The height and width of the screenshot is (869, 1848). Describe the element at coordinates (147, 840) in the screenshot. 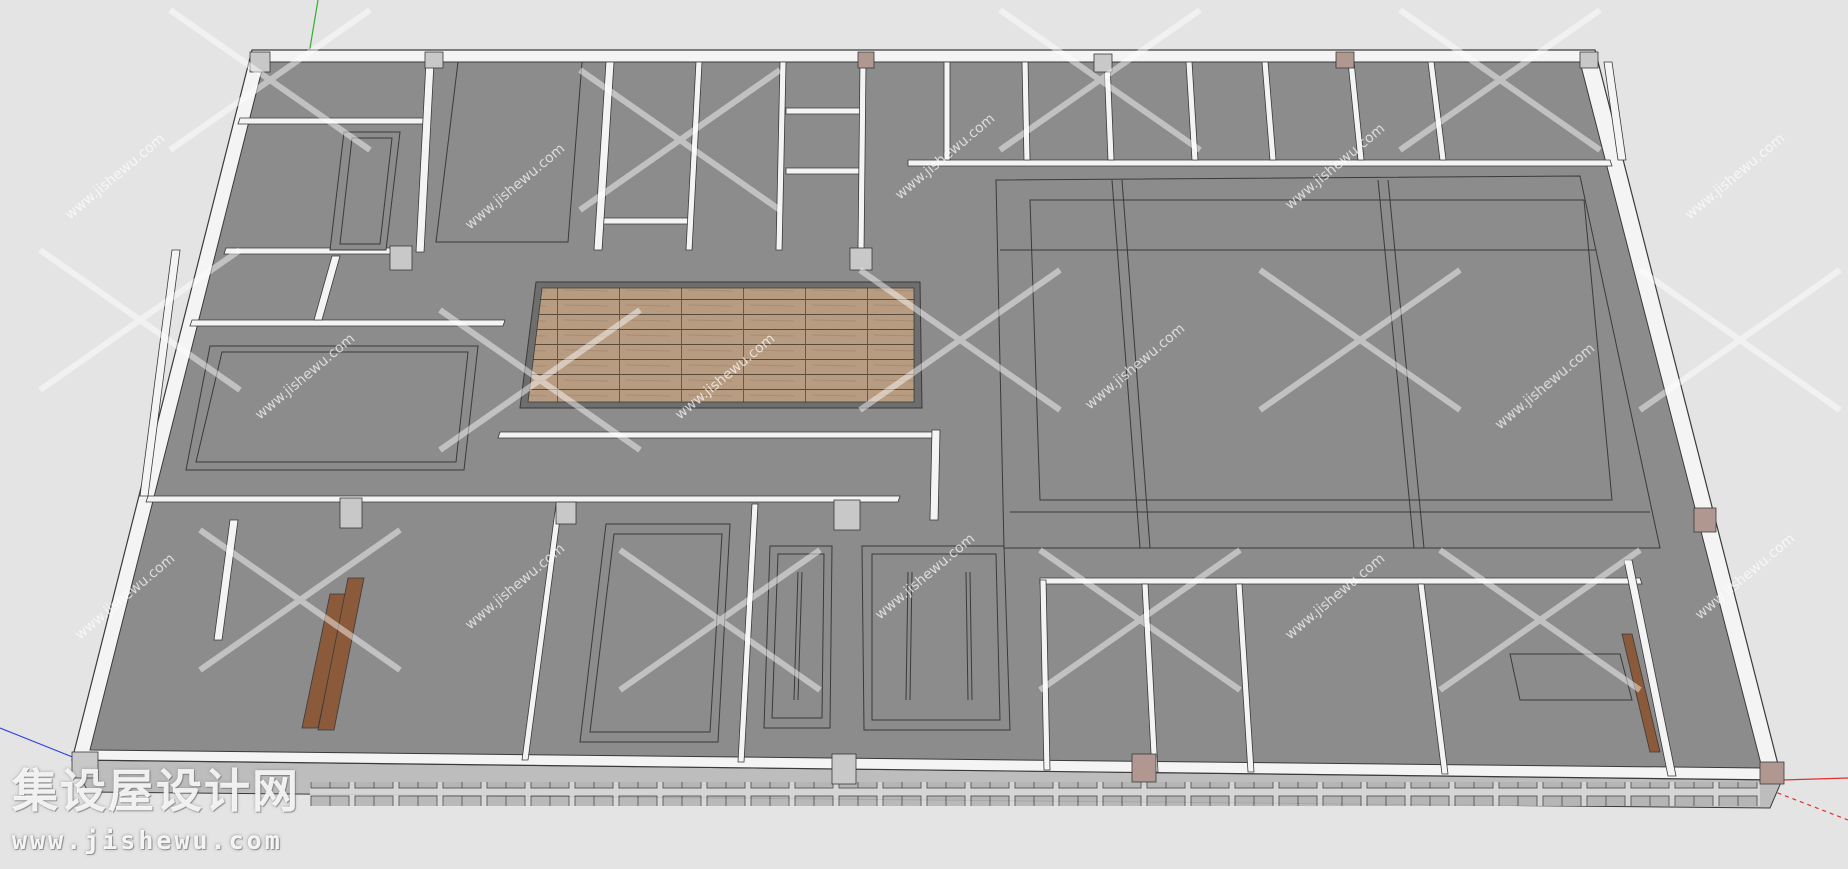

I see `watermark-url: www.jishewu.com` at that location.